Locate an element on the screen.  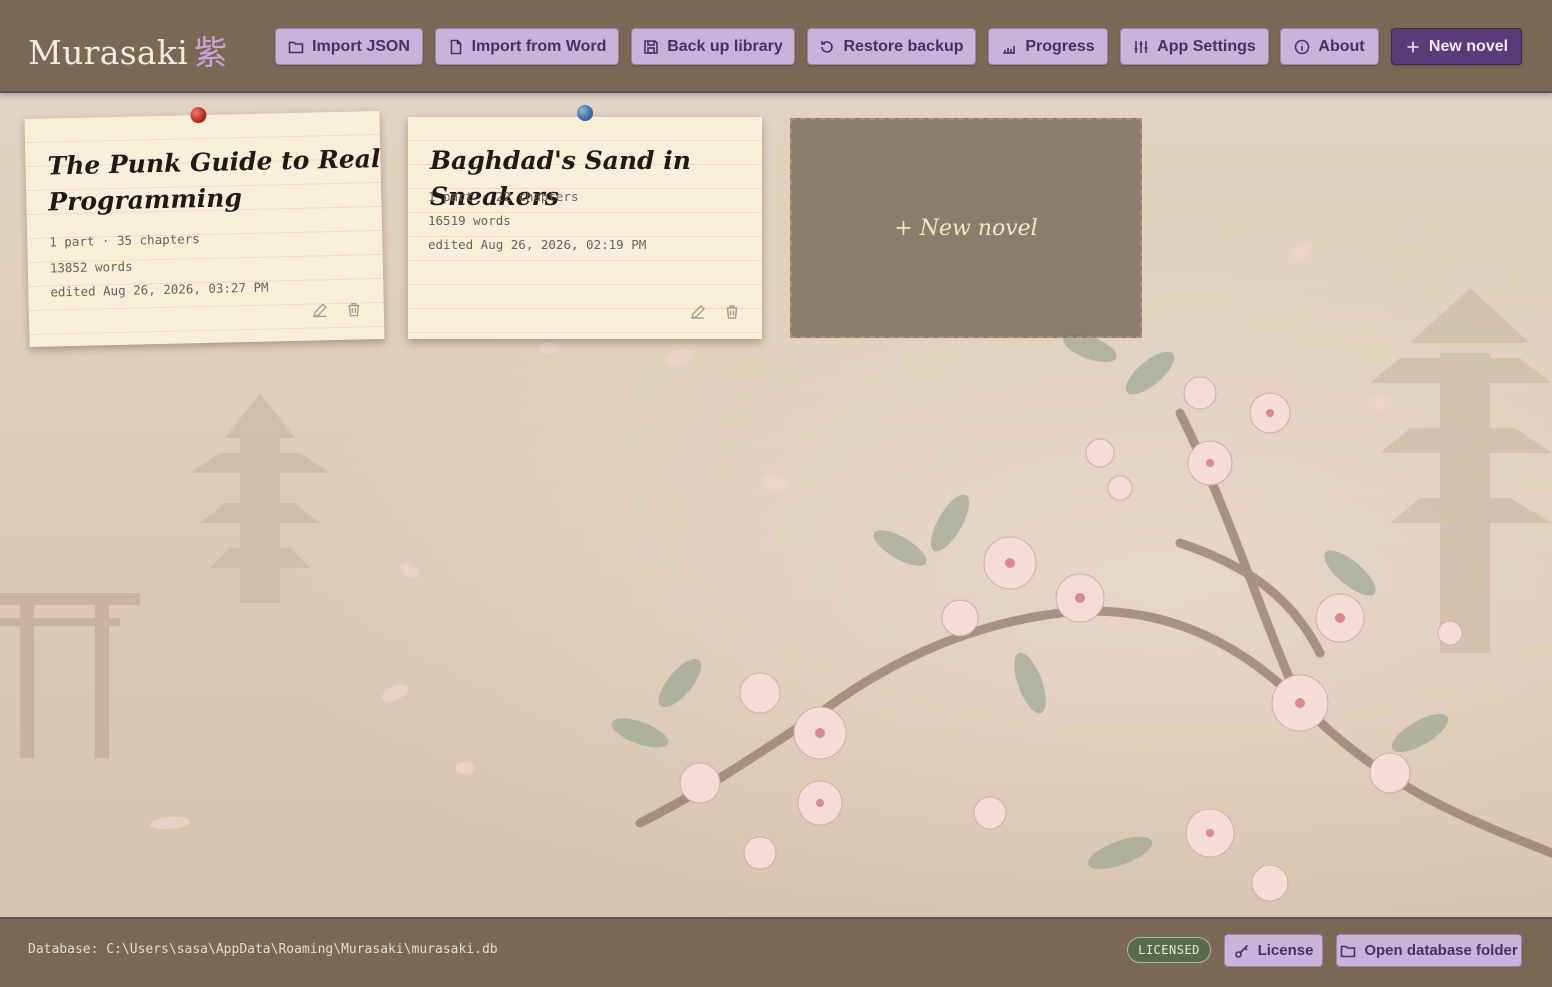
restore-icon is located at coordinates (827, 46).